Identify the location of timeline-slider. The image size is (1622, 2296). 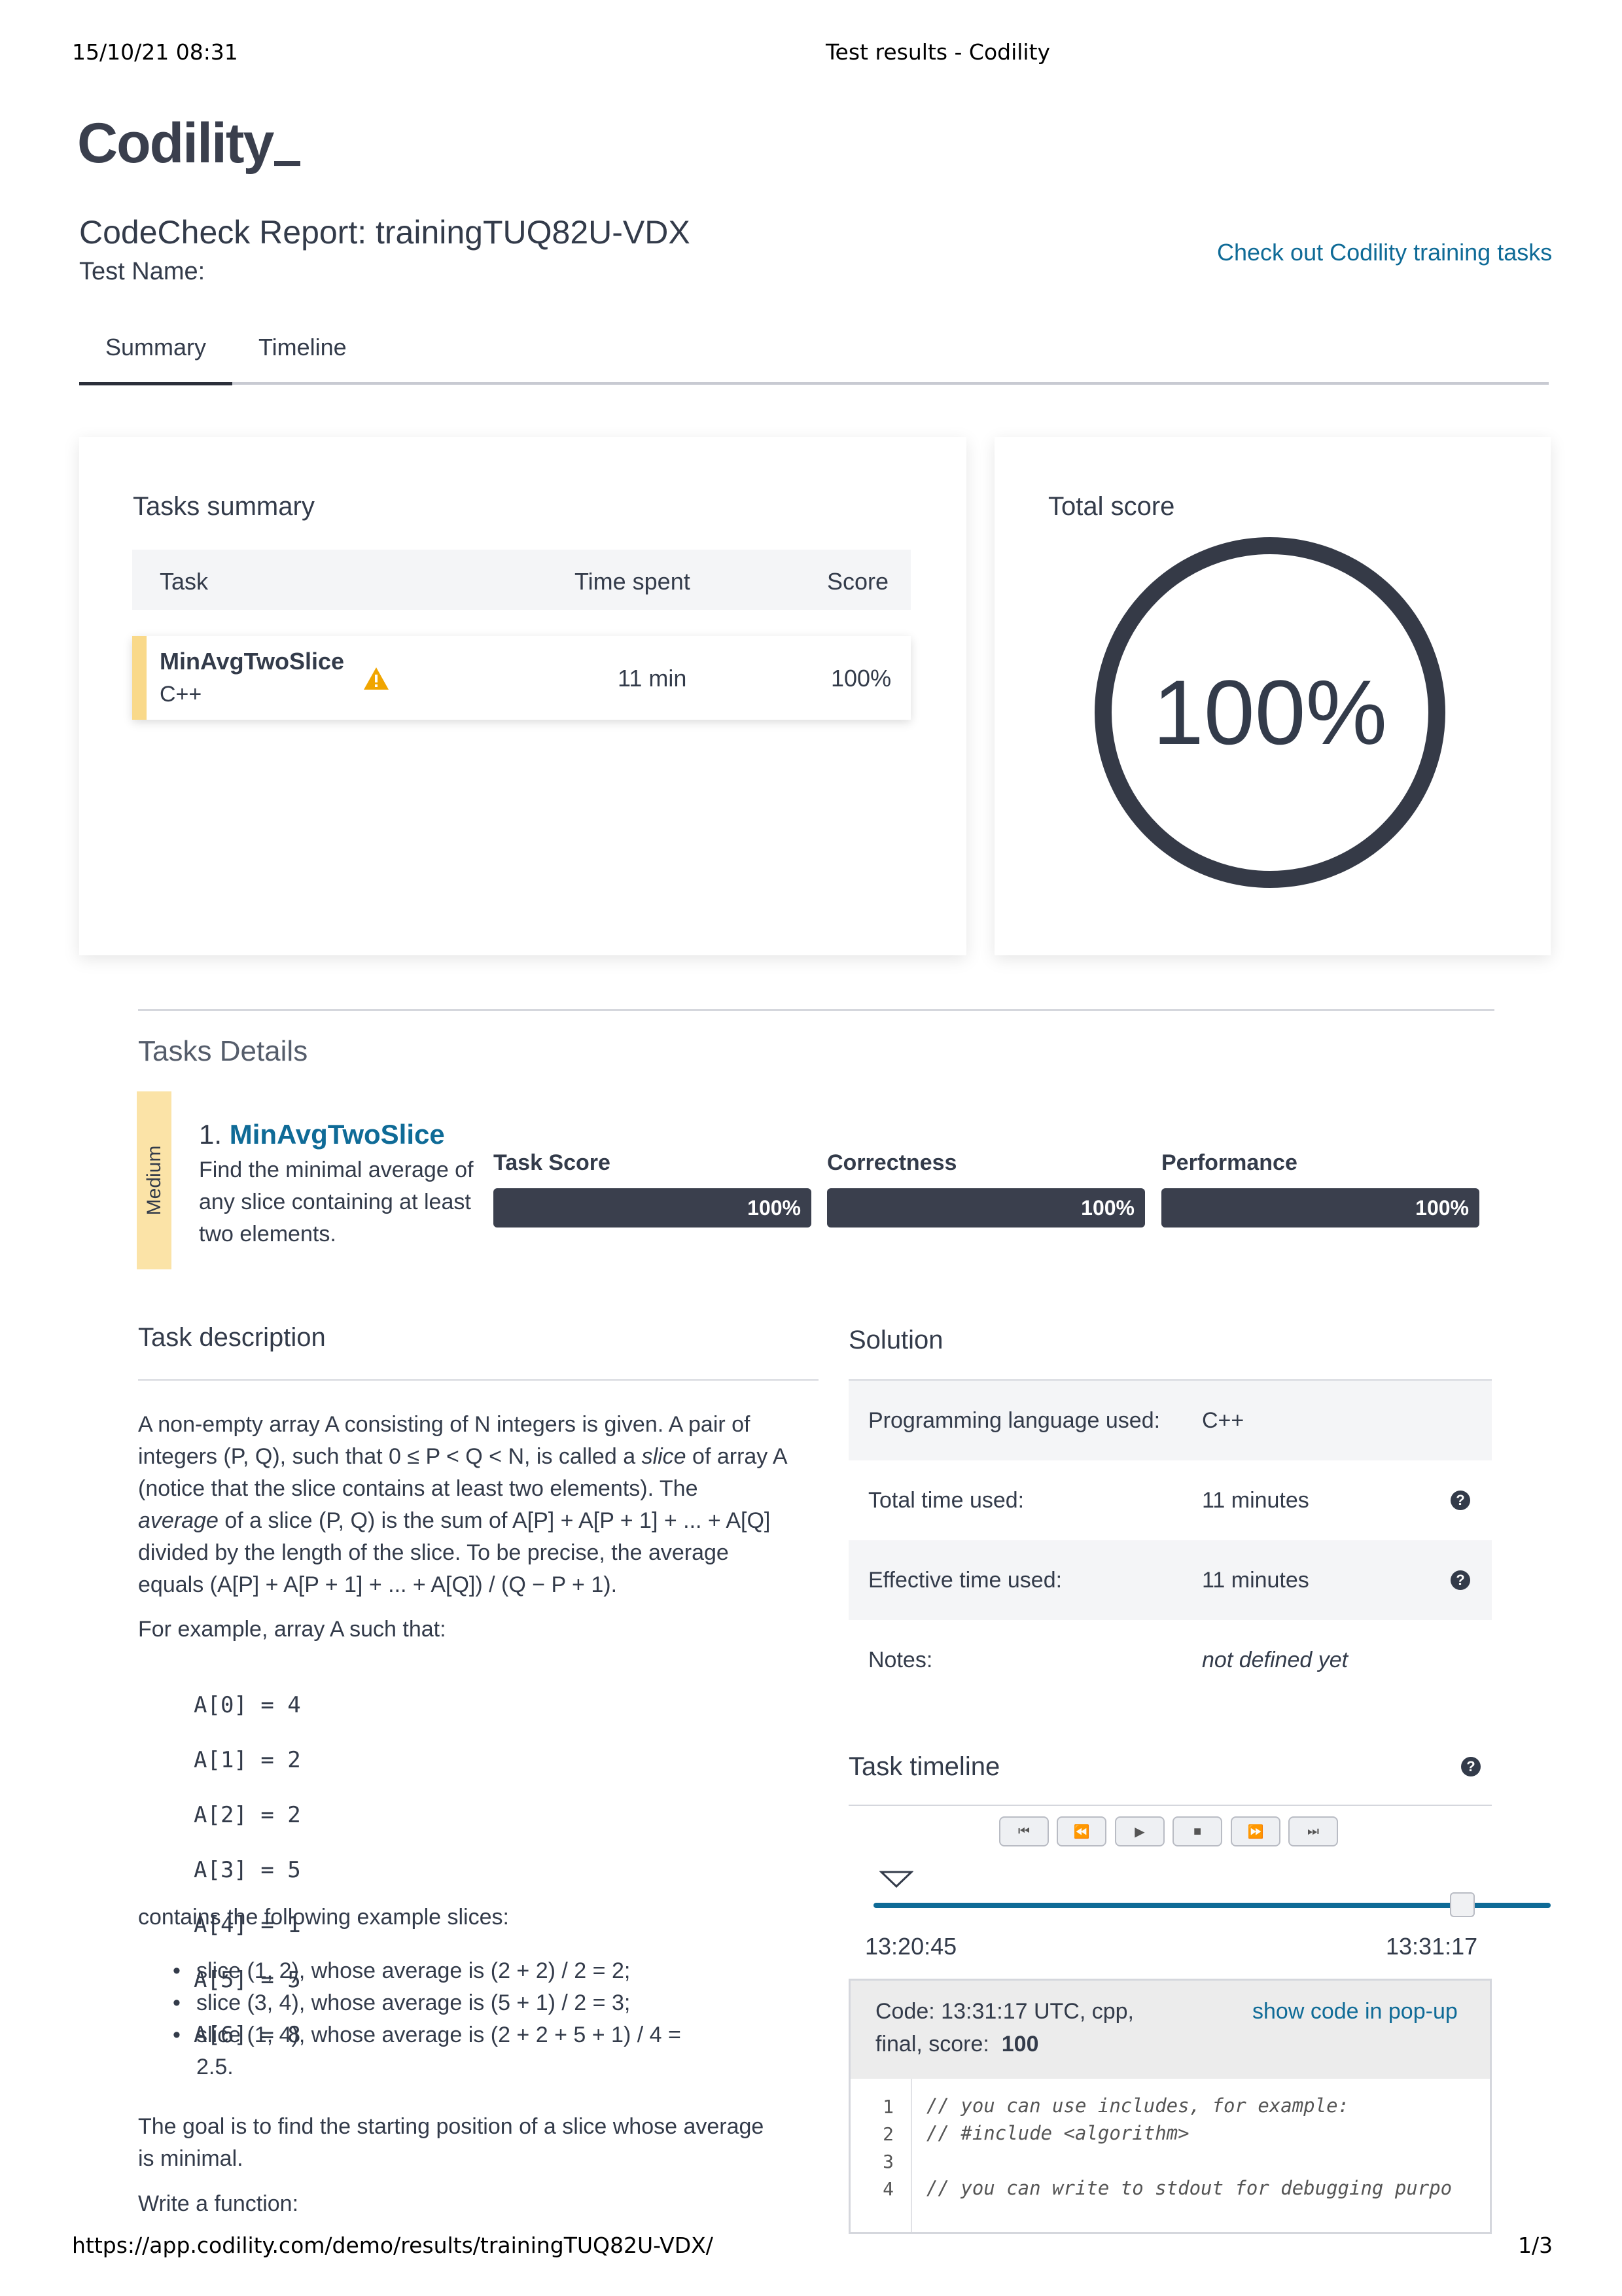
(1212, 1904).